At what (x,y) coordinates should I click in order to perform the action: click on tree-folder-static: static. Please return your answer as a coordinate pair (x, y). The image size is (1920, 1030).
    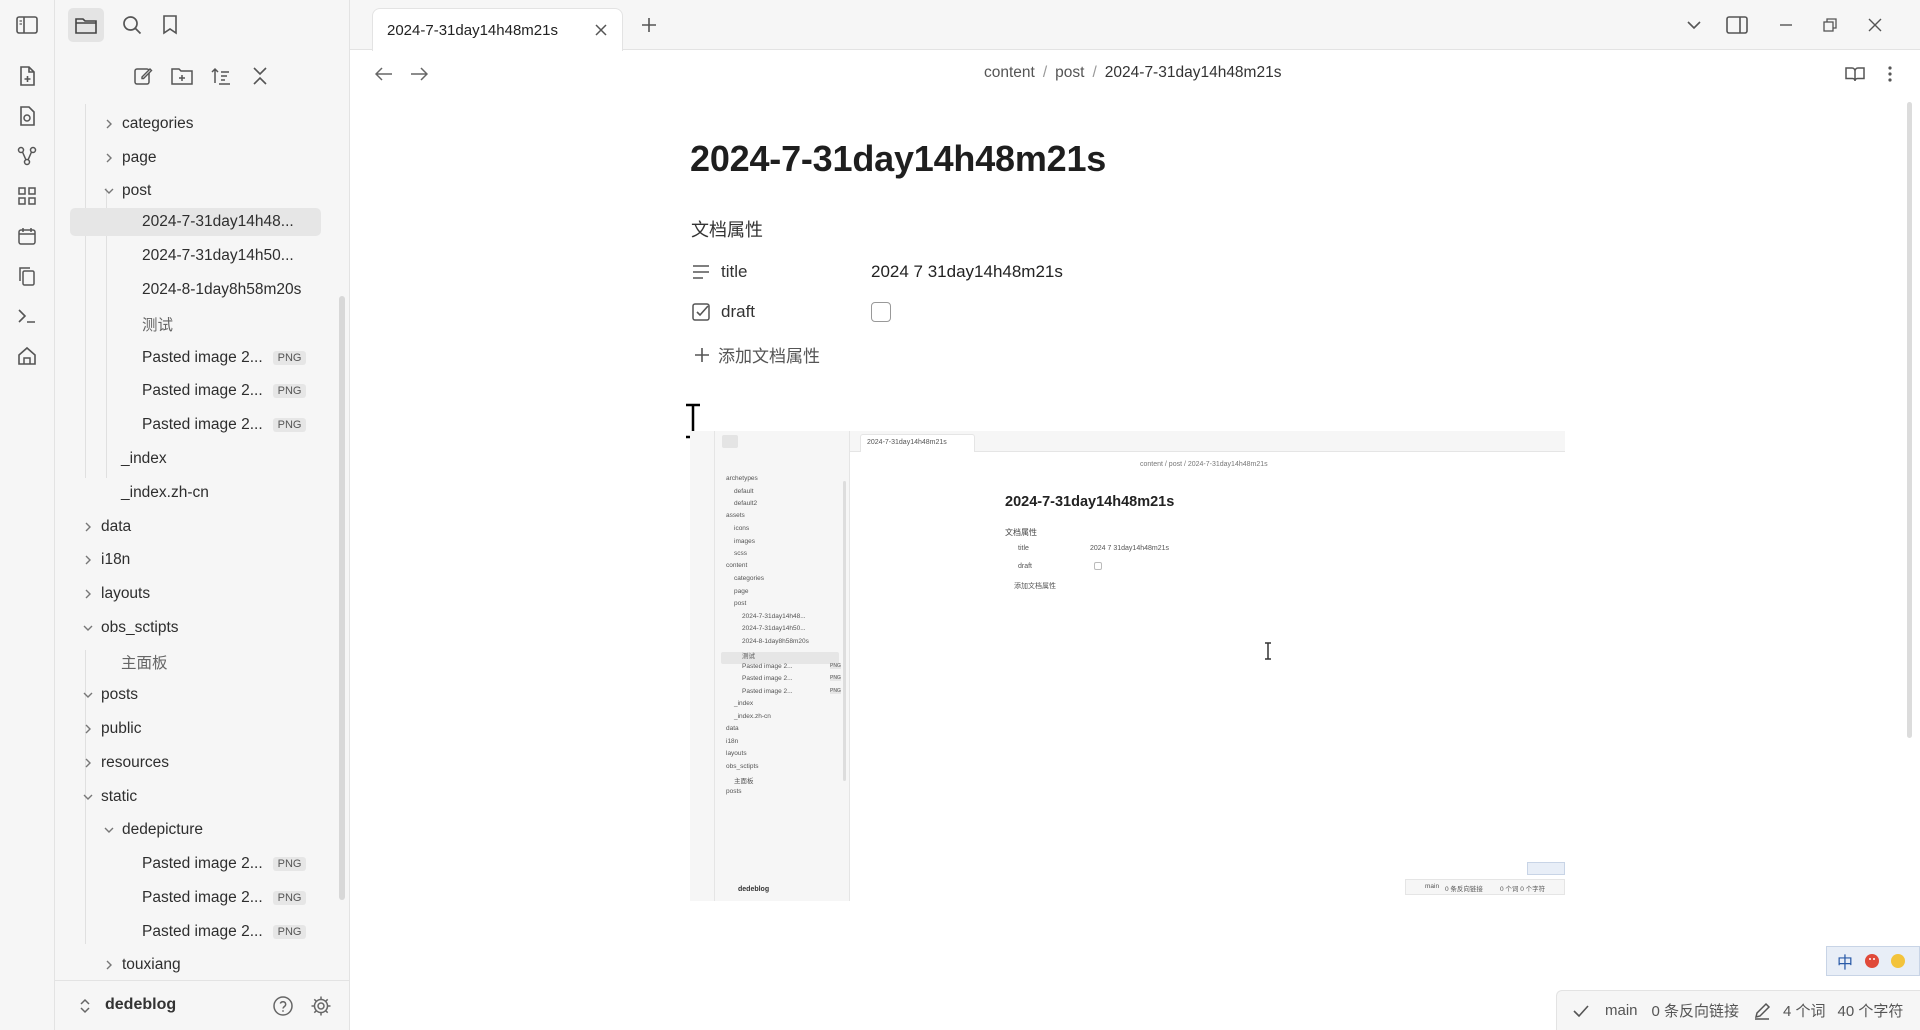
    Looking at the image, I should click on (108, 797).